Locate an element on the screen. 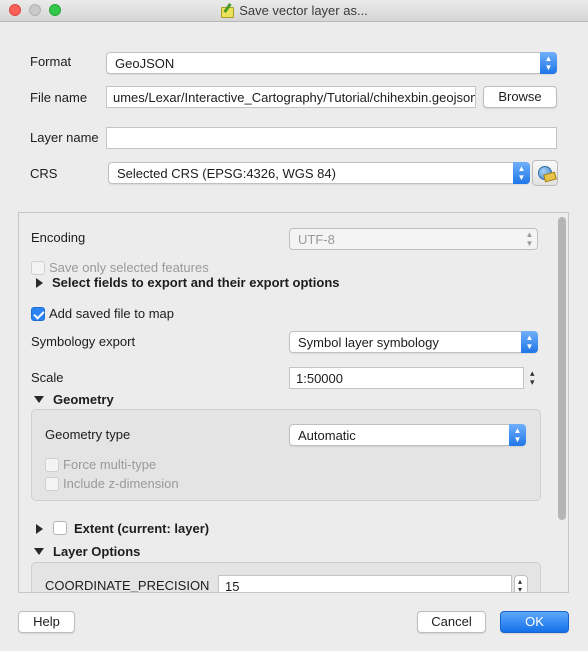 The height and width of the screenshot is (651, 588). scale-label: Scale is located at coordinates (47, 377).